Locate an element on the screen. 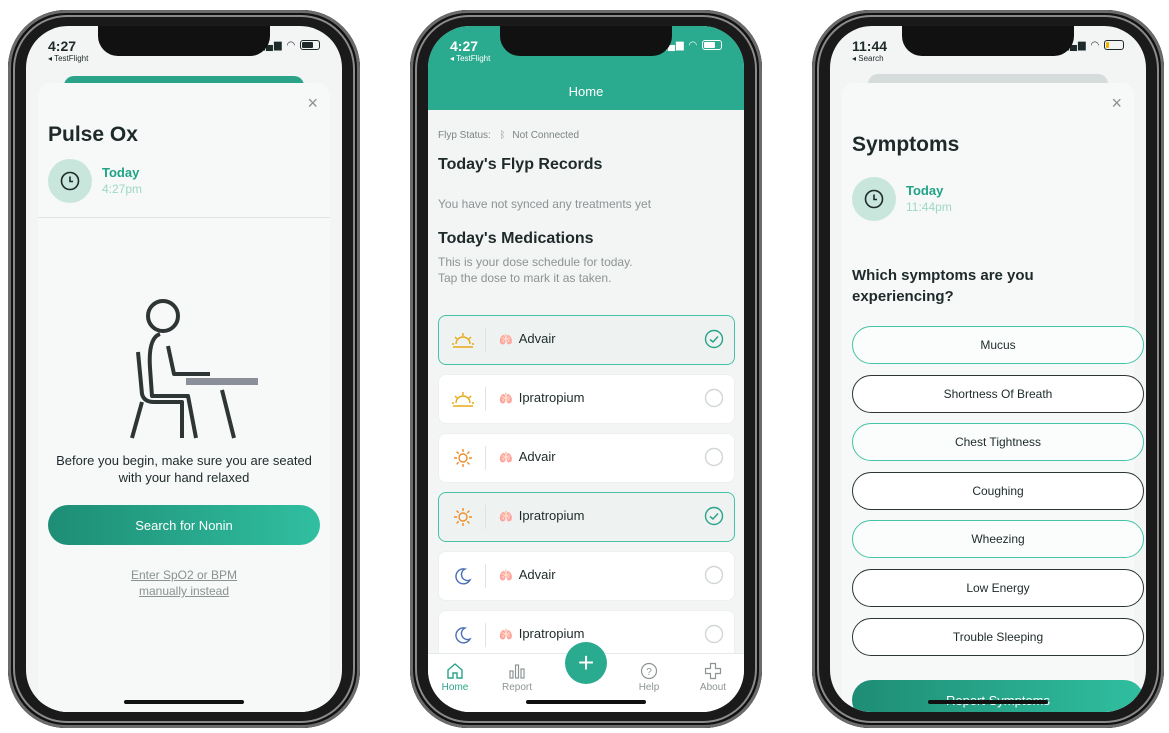 Image resolution: width=1169 pixels, height=733 pixels. tab-label: Home is located at coordinates (455, 687).